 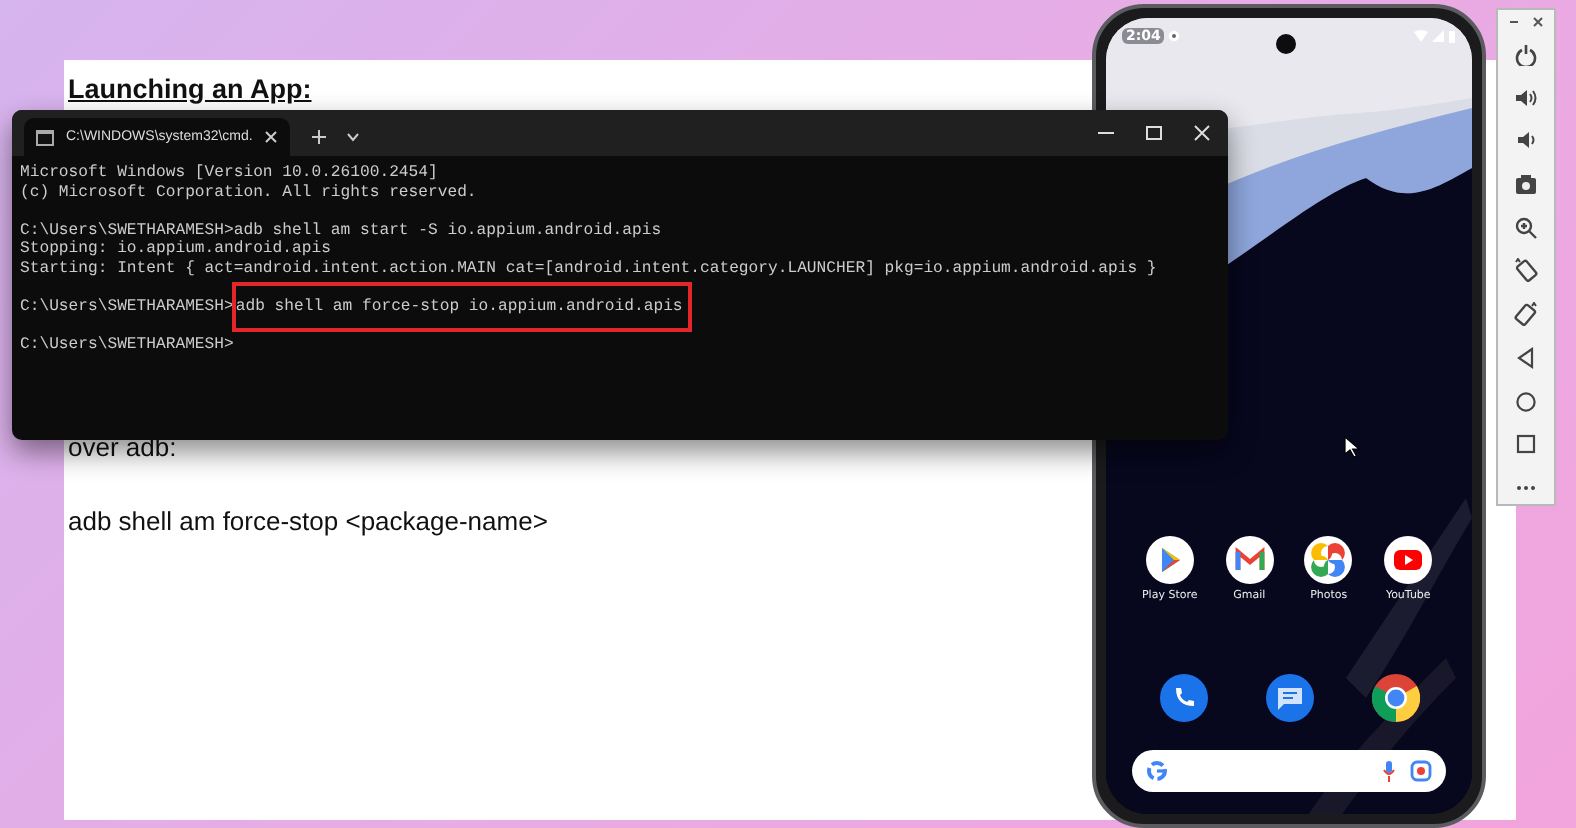 What do you see at coordinates (1526, 444) in the screenshot?
I see `overview-icon` at bounding box center [1526, 444].